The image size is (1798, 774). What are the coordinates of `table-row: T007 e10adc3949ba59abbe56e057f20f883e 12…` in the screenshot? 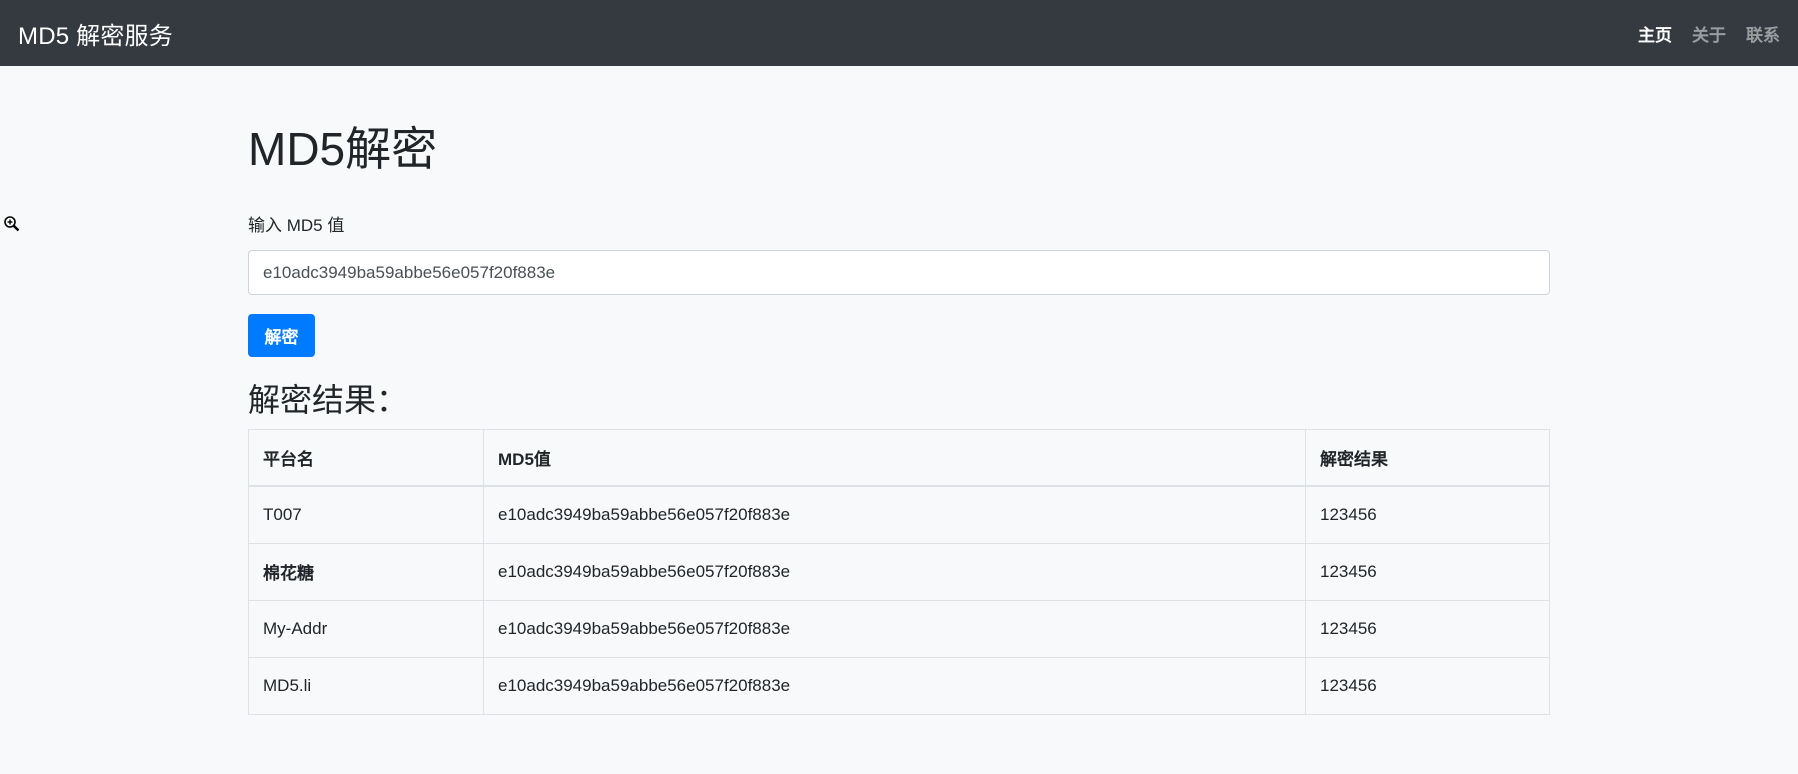 It's located at (899, 514).